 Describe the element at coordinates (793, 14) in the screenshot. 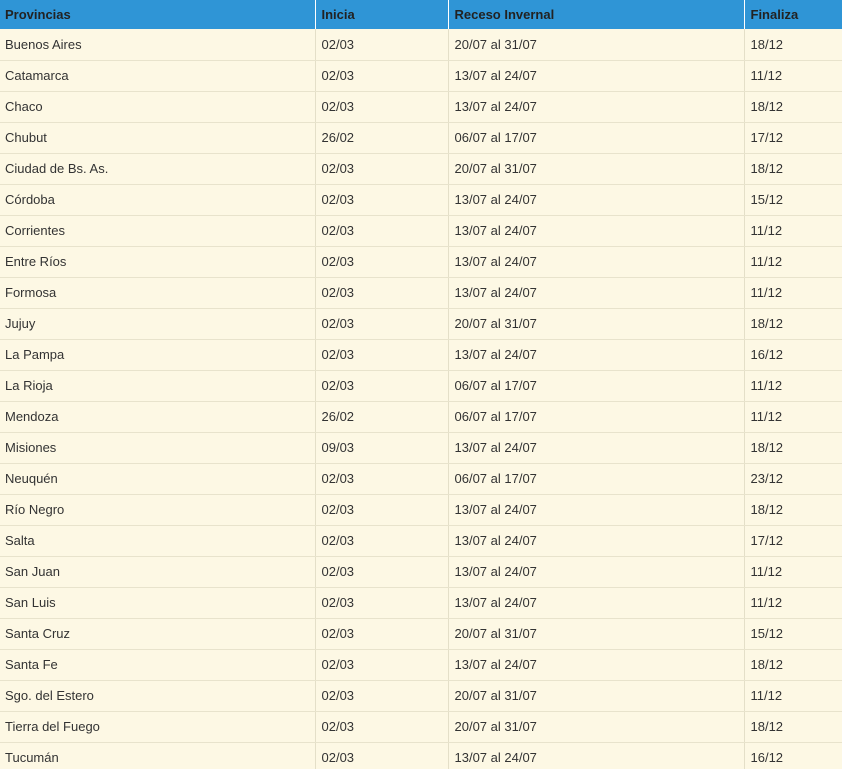

I see `header-finaliza: Finaliza` at that location.